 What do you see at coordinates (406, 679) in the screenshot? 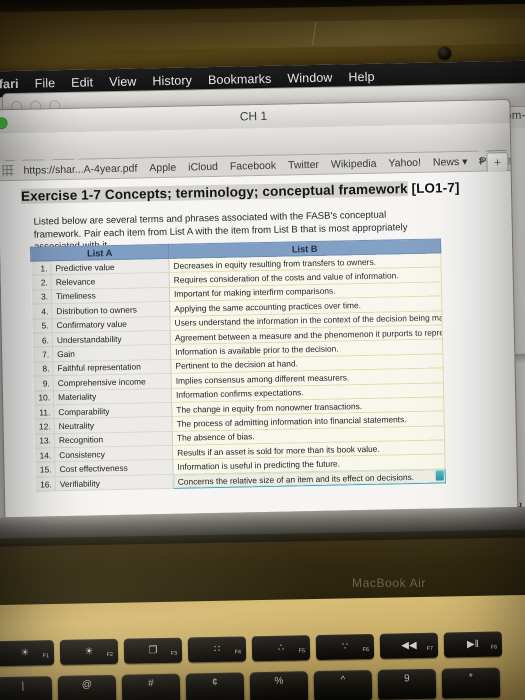
I see `key-symbol: 9` at bounding box center [406, 679].